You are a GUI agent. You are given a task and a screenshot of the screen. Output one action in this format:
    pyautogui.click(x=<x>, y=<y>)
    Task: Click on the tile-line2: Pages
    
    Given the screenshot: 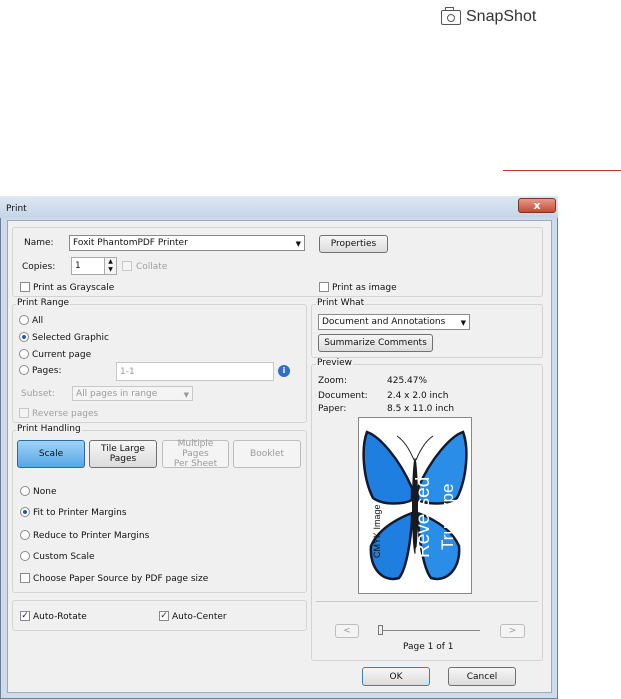 What is the action you would take?
    pyautogui.click(x=123, y=459)
    